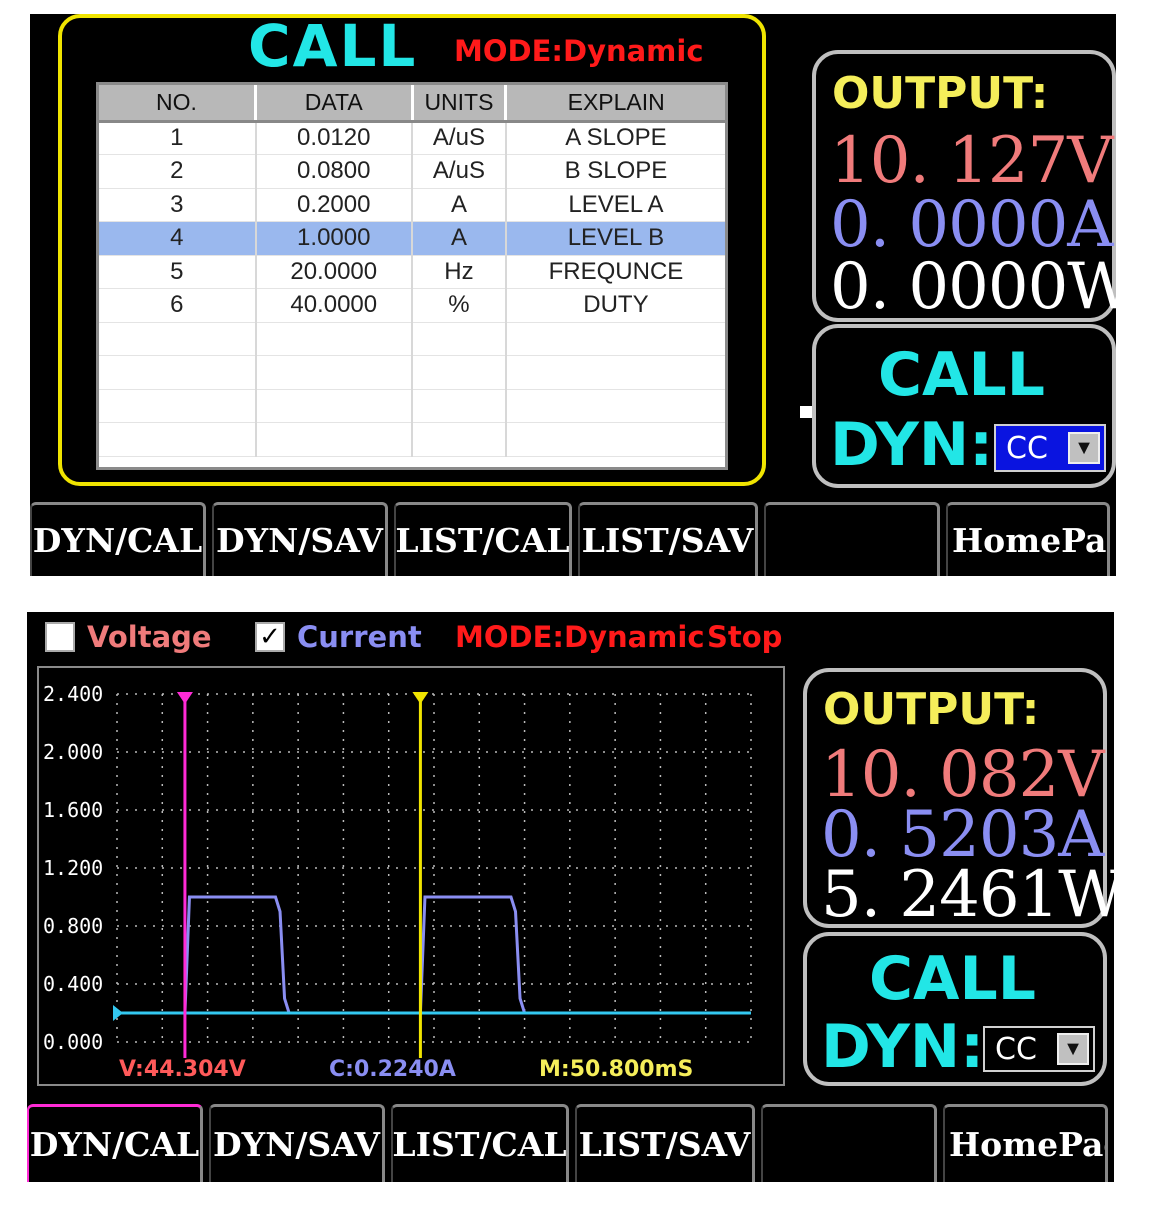 The width and height of the screenshot is (1158, 1221). What do you see at coordinates (903, 1047) in the screenshot?
I see `dyn-label: DYN:` at bounding box center [903, 1047].